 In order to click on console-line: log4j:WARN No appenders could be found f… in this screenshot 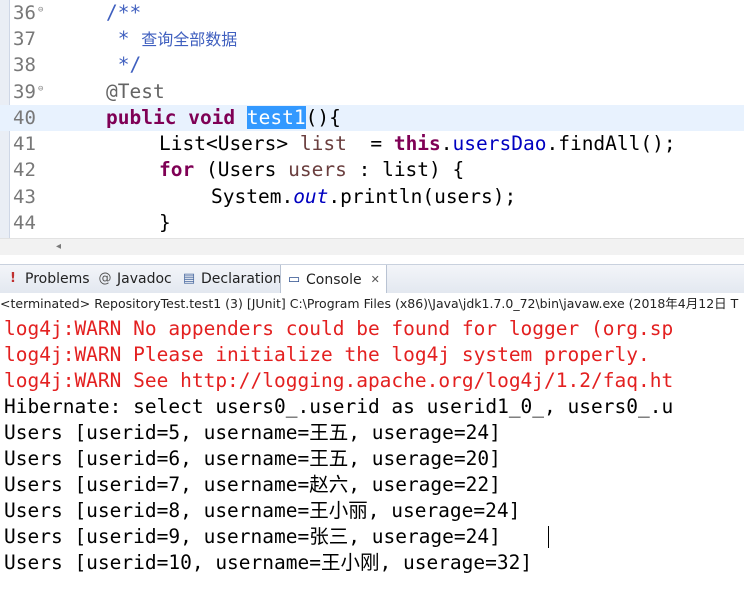, I will do `click(339, 328)`.